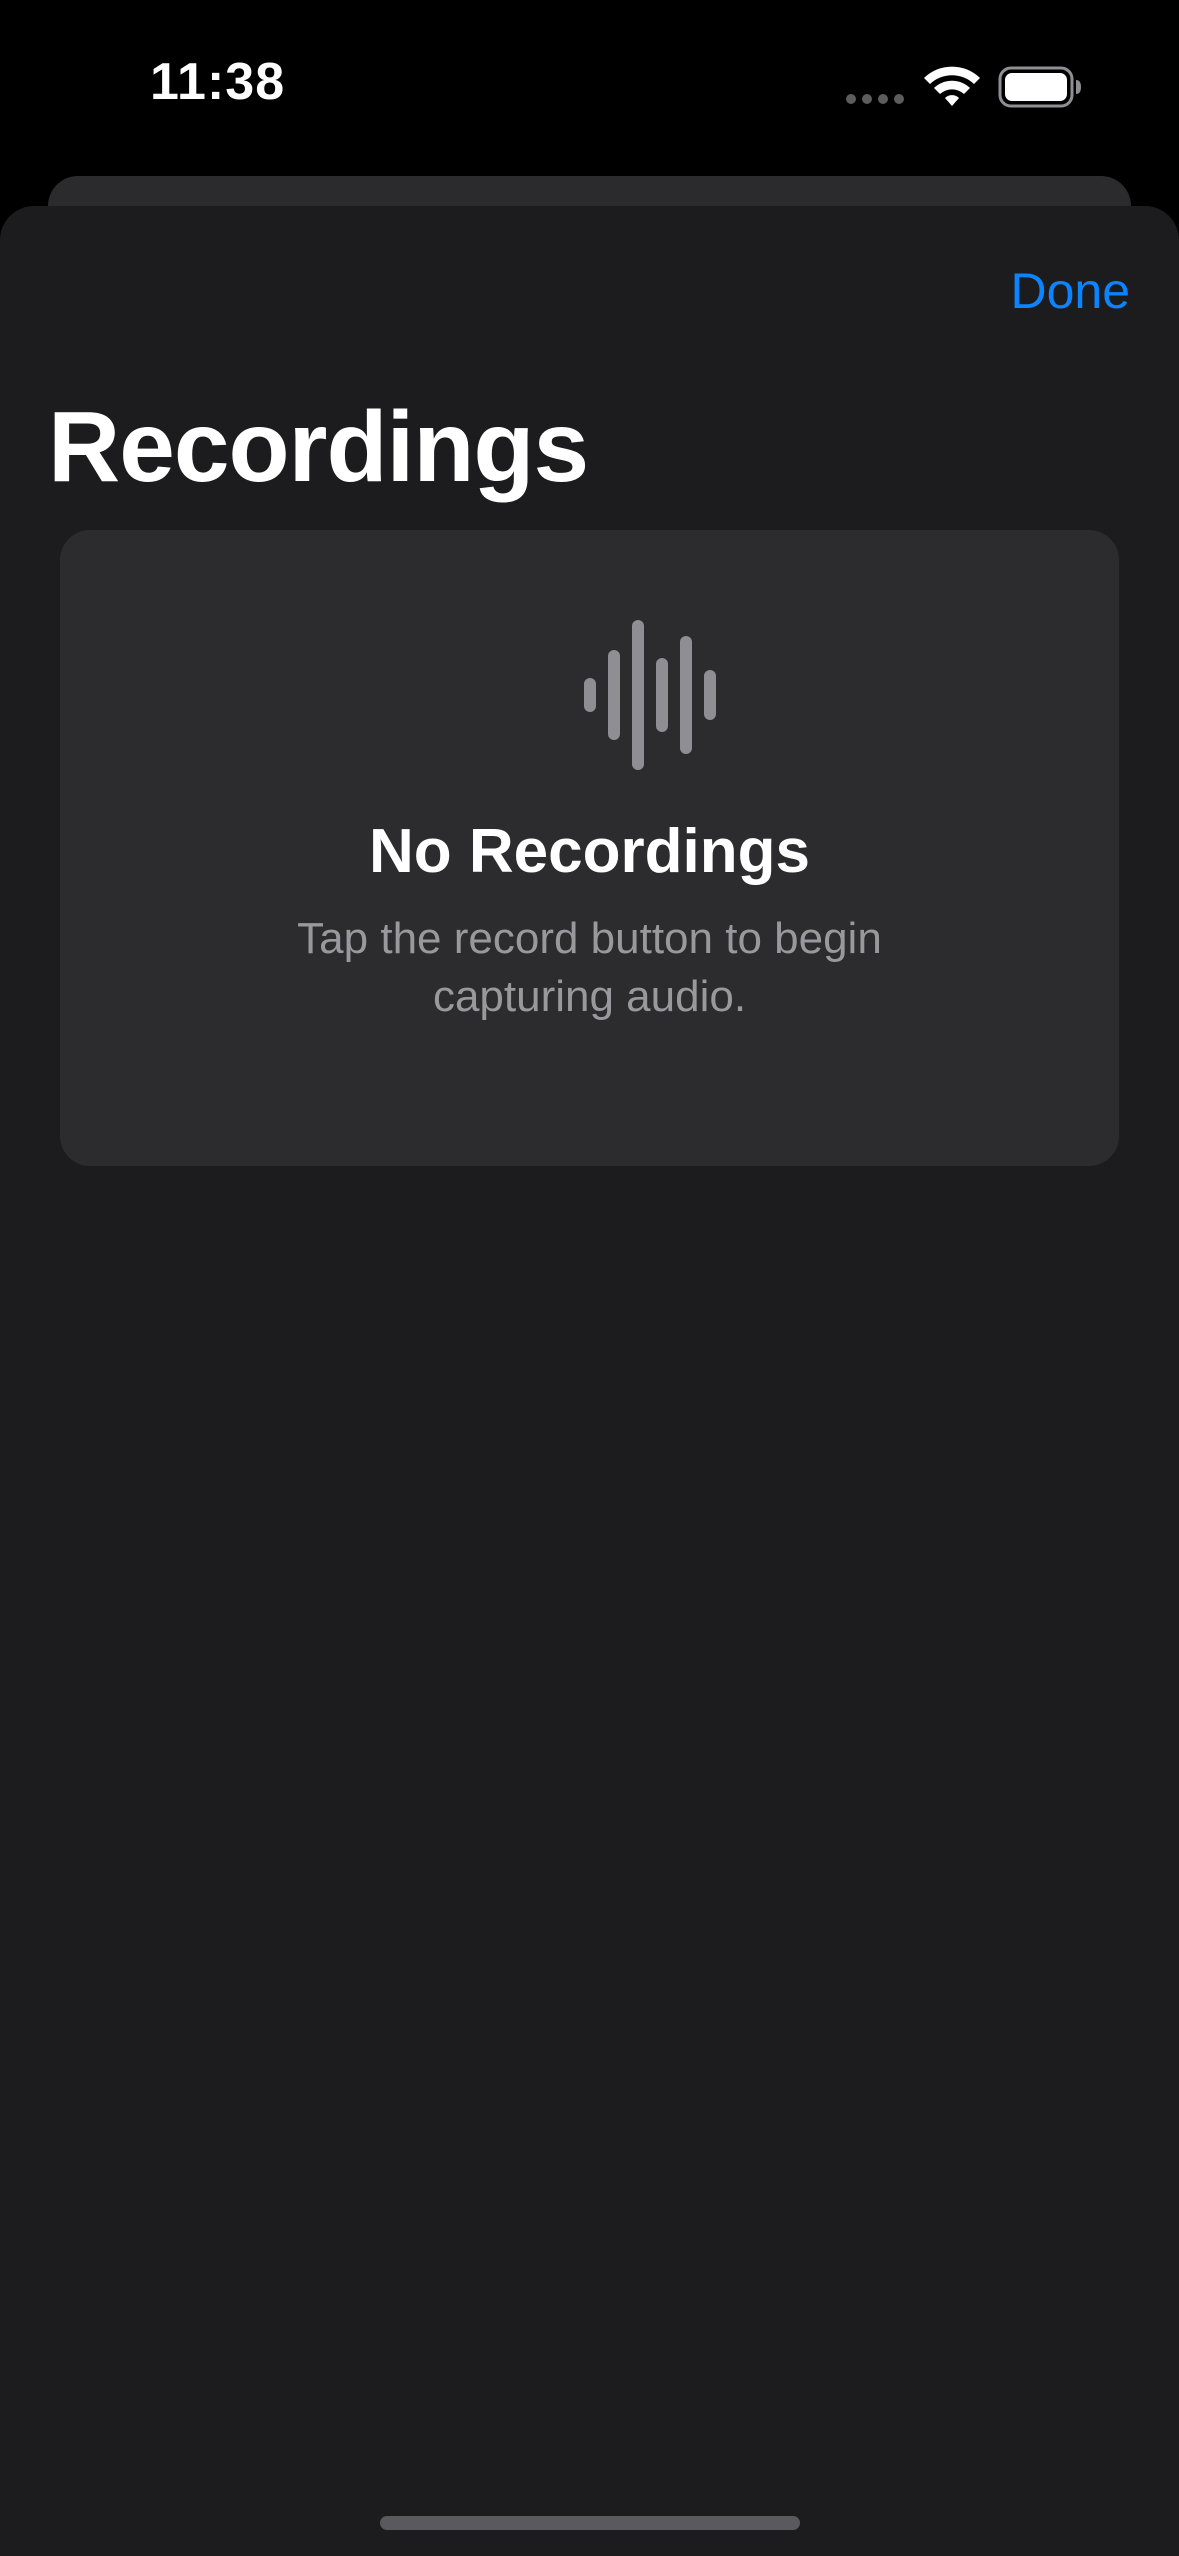 The width and height of the screenshot is (1179, 2556). Describe the element at coordinates (590, 2523) in the screenshot. I see `home-indicator` at that location.